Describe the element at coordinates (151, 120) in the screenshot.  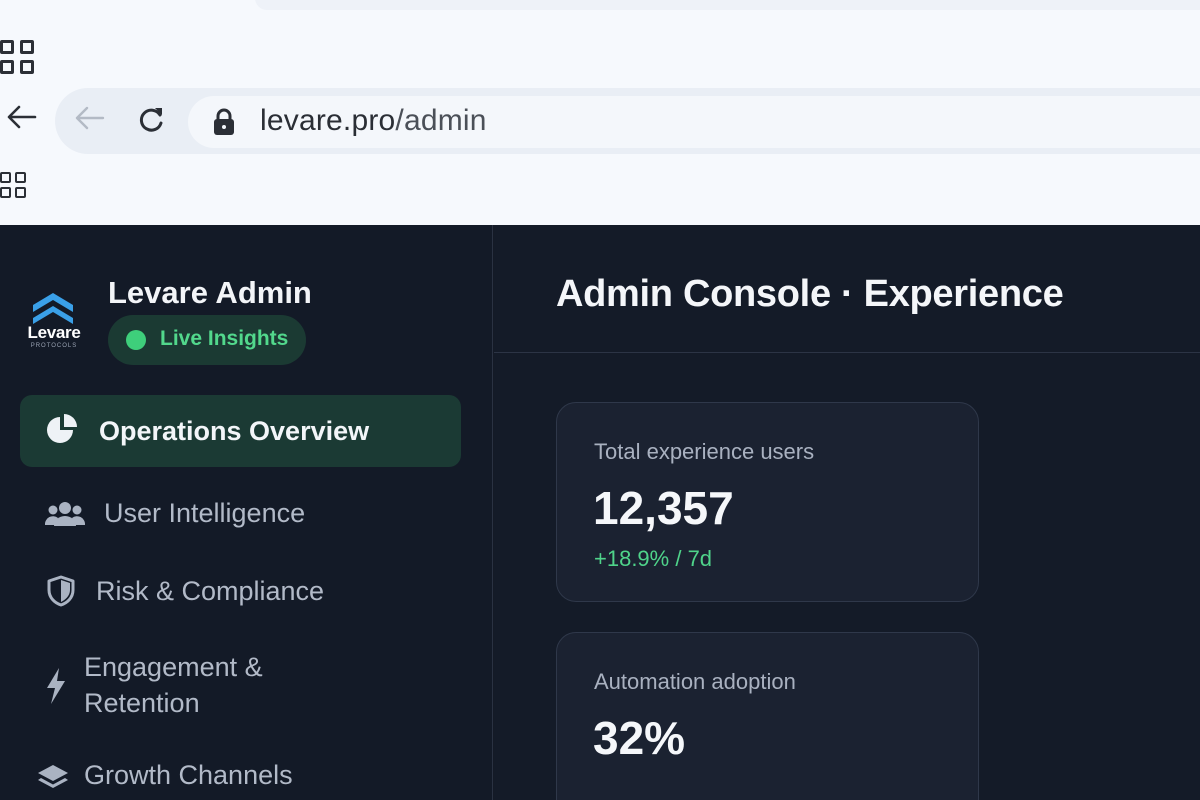
I see `reload-icon` at that location.